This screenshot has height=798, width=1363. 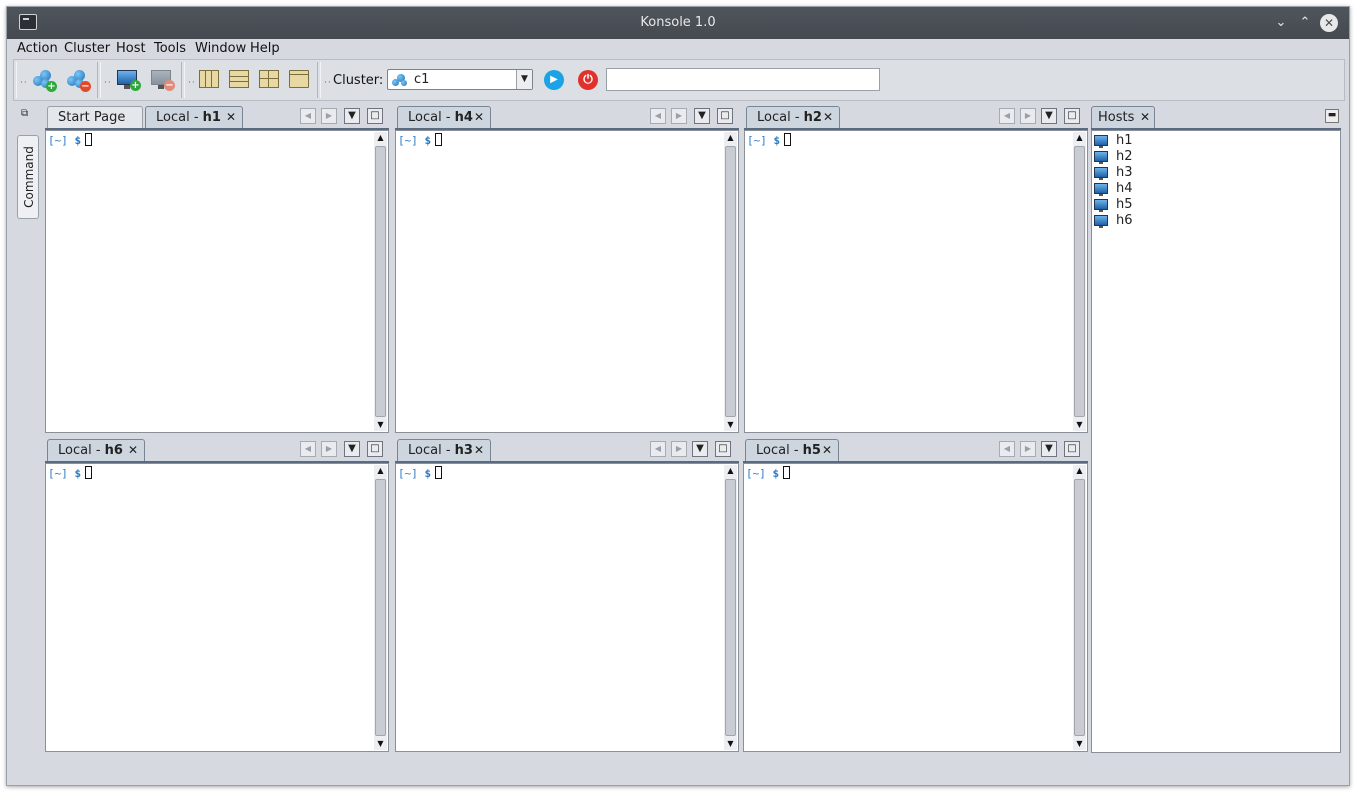 I want to click on cluster-select: c1 ▼, so click(x=460, y=79).